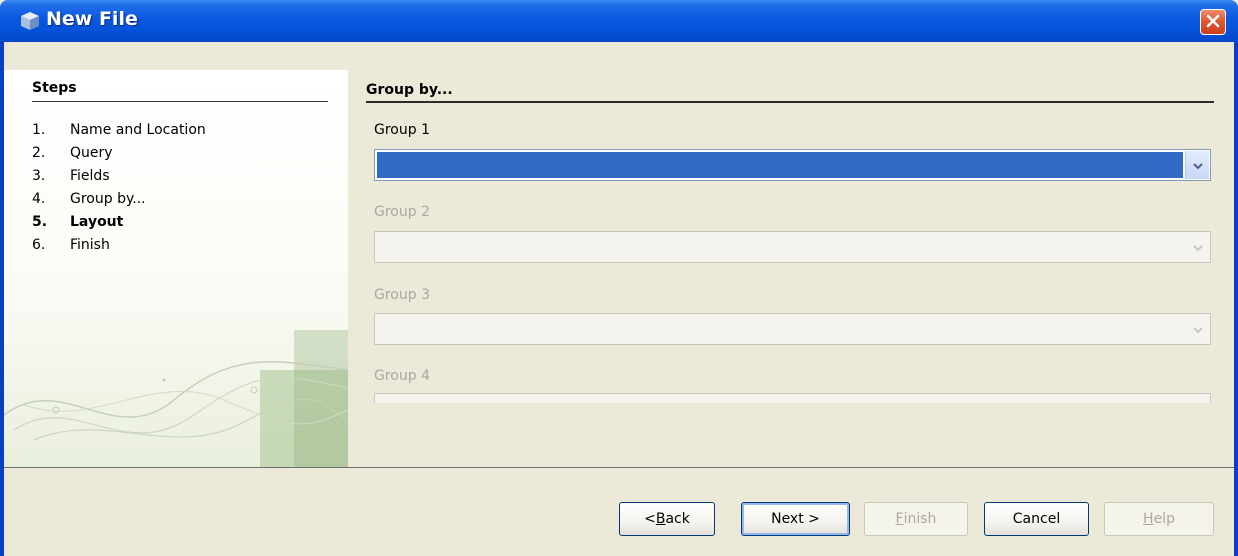  Describe the element at coordinates (402, 212) in the screenshot. I see `group-2-label: Group 2` at that location.